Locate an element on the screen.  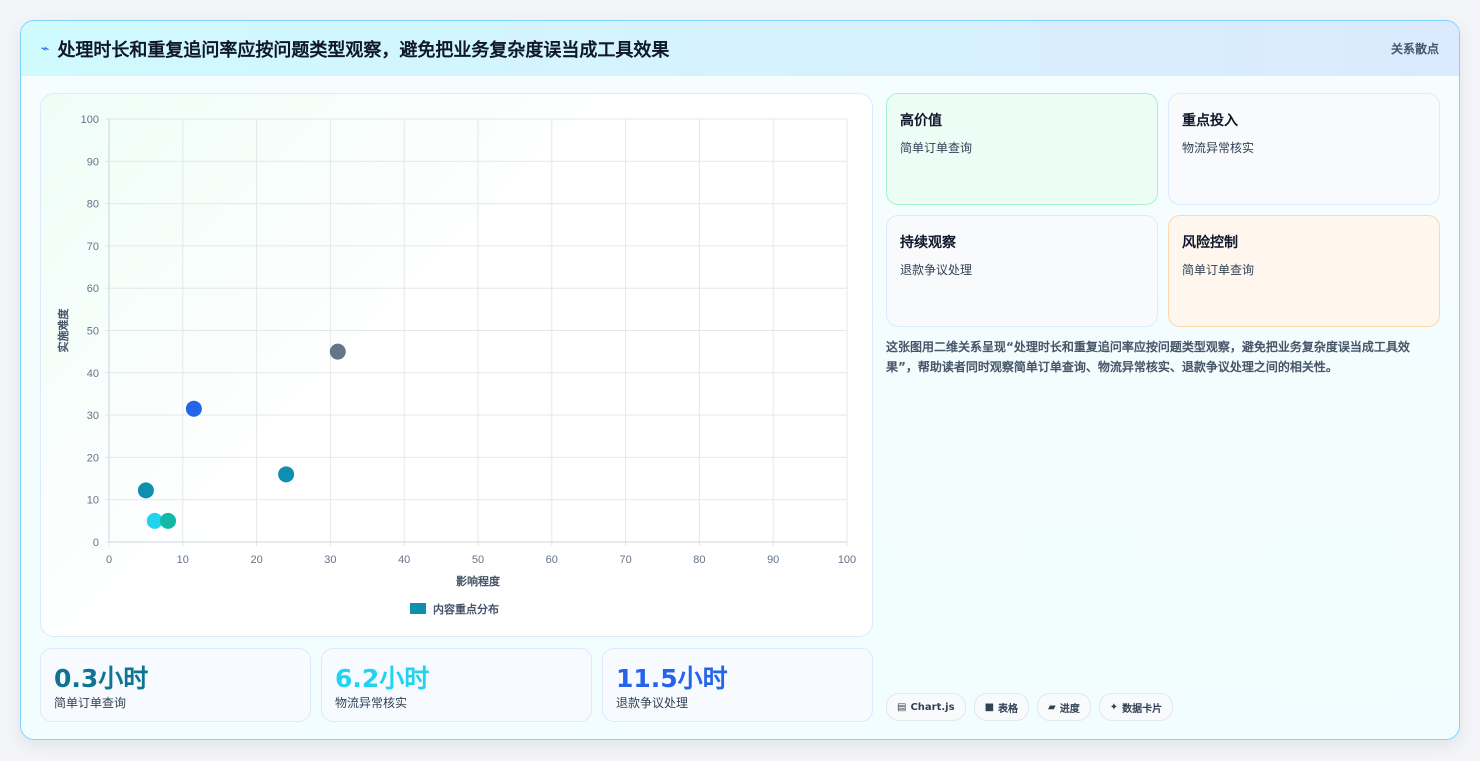
x-tick-label: 90 is located at coordinates (773, 560).